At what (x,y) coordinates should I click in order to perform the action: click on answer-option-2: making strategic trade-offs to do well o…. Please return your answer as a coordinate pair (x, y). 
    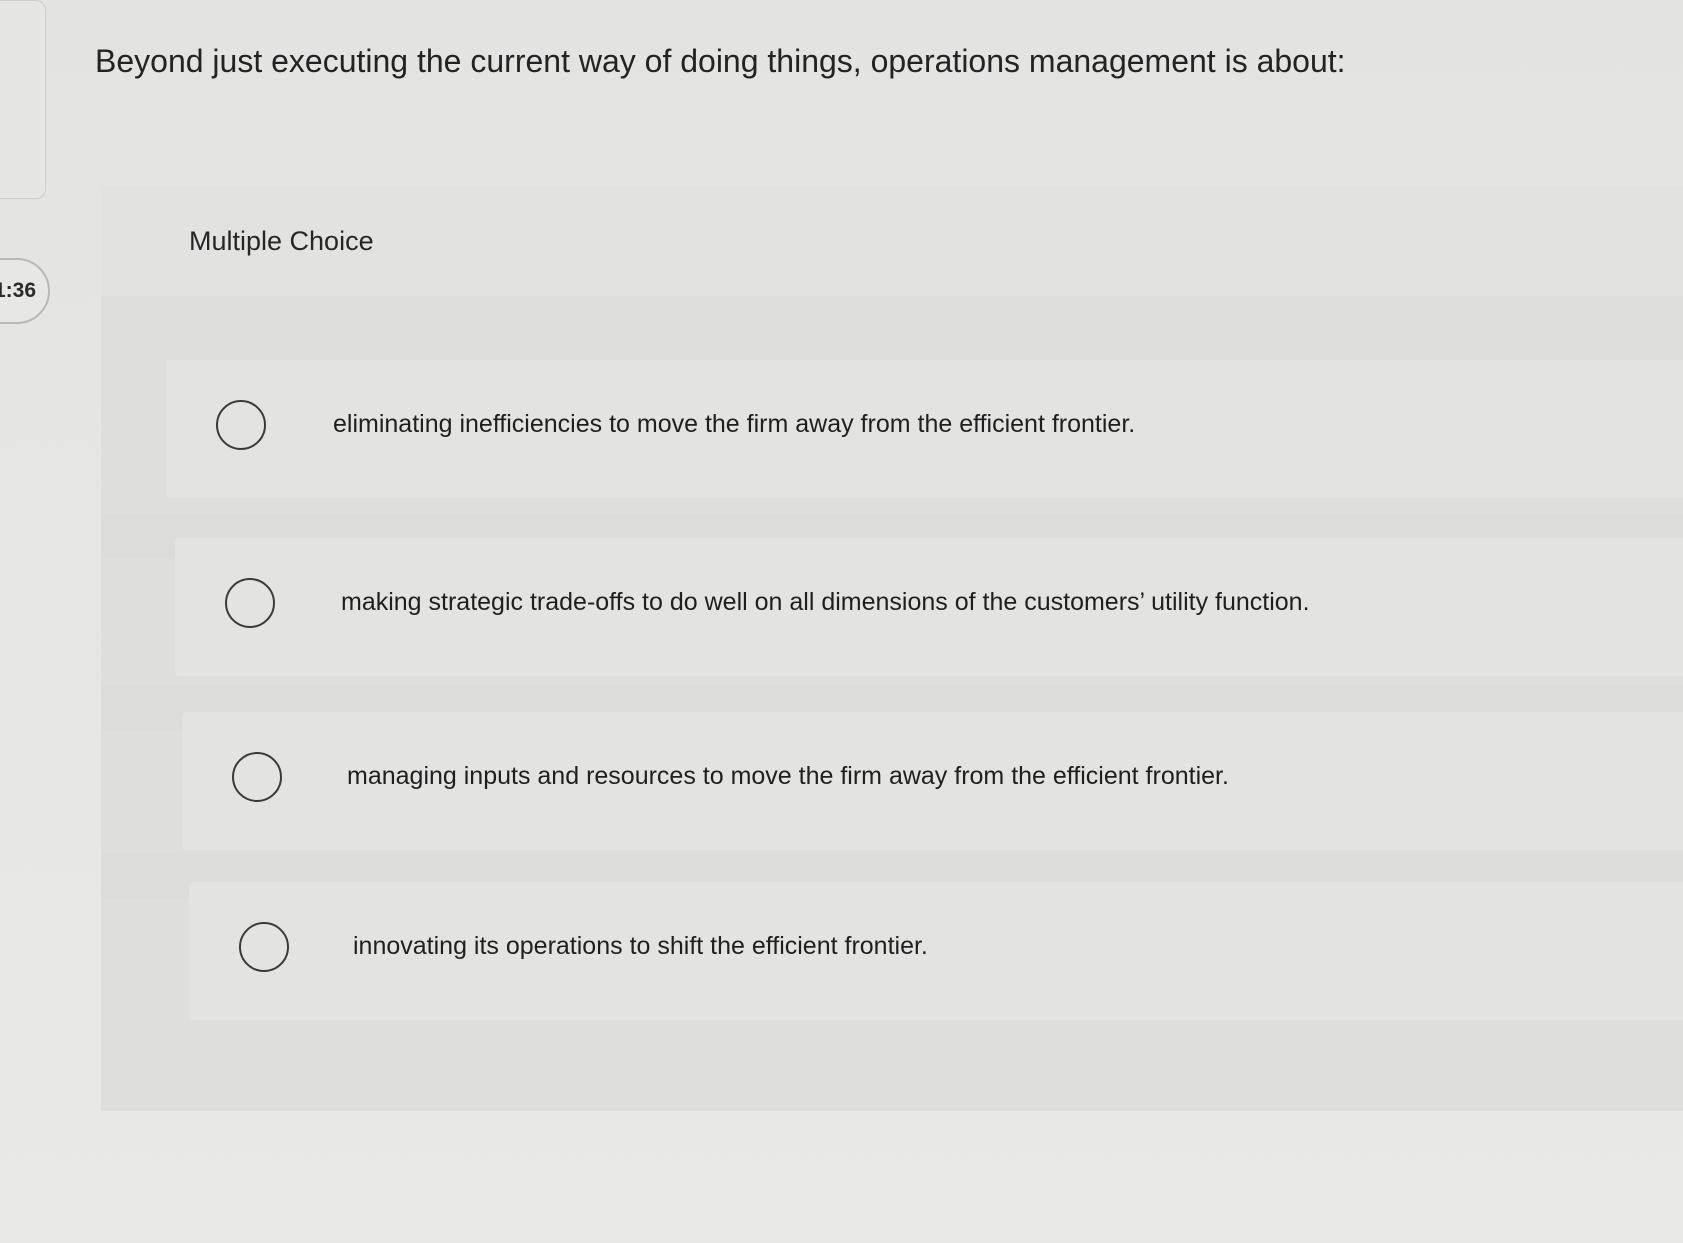
    Looking at the image, I should click on (929, 607).